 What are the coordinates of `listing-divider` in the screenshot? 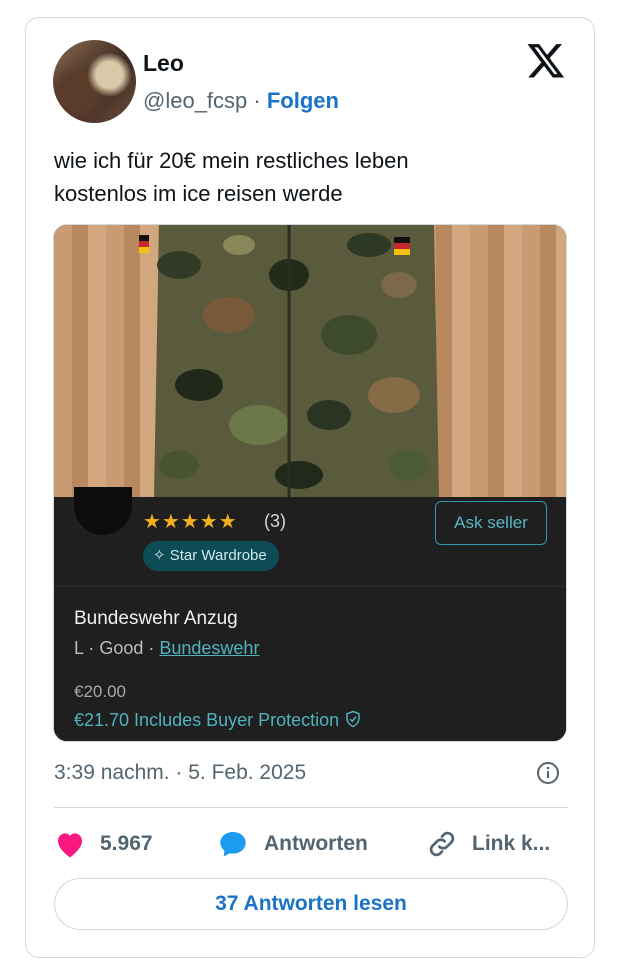 It's located at (310, 586).